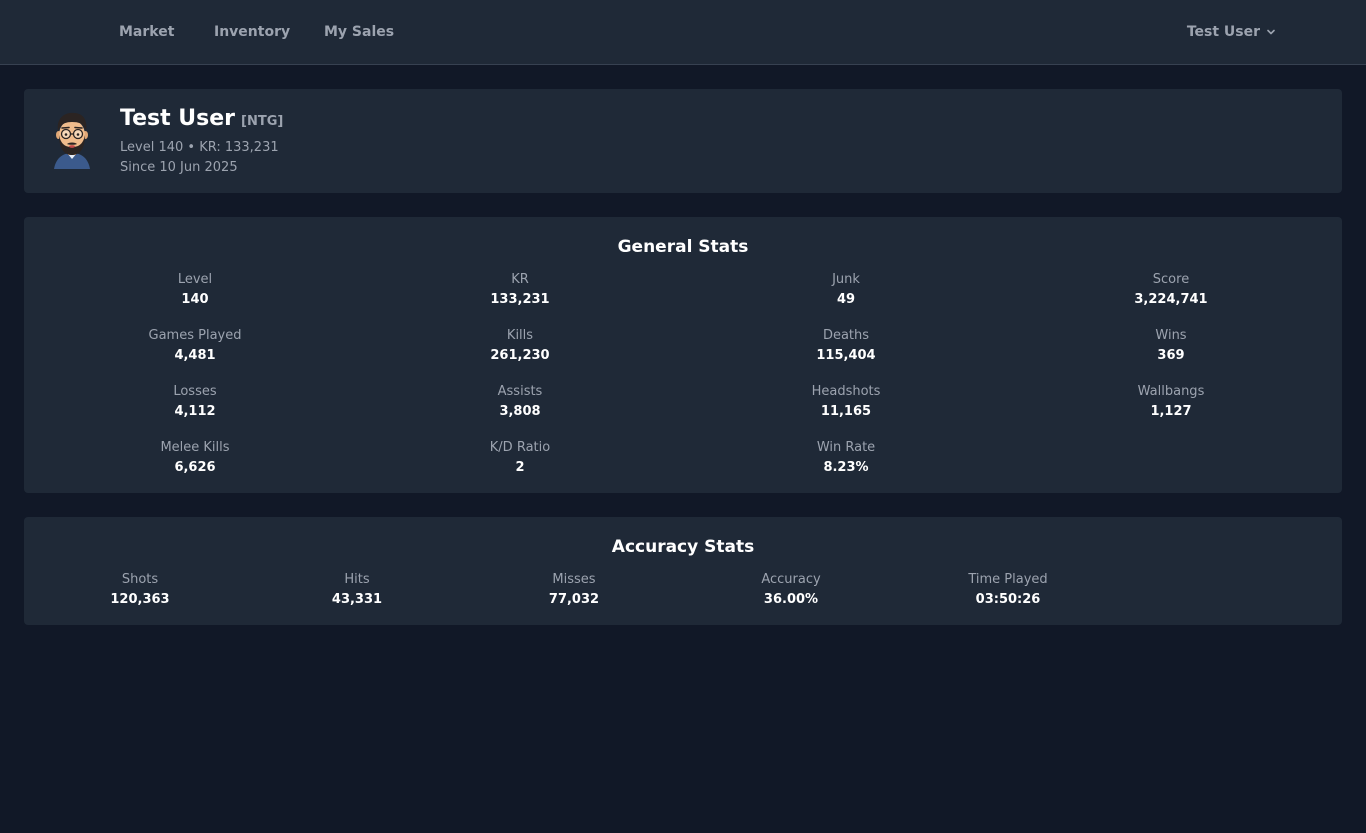 This screenshot has width=1366, height=833. Describe the element at coordinates (195, 355) in the screenshot. I see `stat-value: 4,481` at that location.